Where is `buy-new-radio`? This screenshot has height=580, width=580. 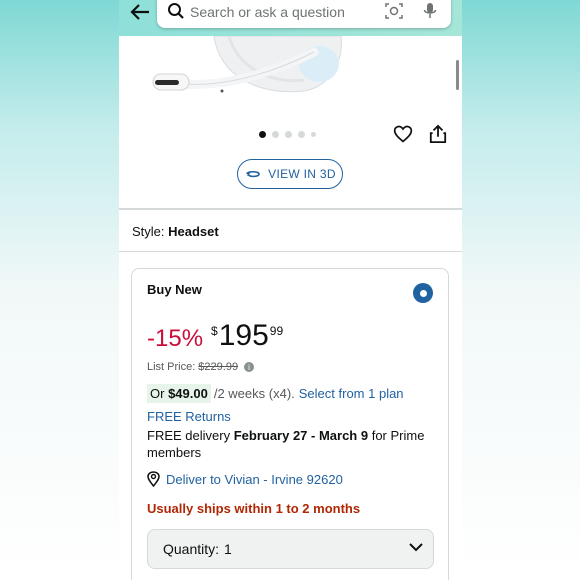 buy-new-radio is located at coordinates (423, 293).